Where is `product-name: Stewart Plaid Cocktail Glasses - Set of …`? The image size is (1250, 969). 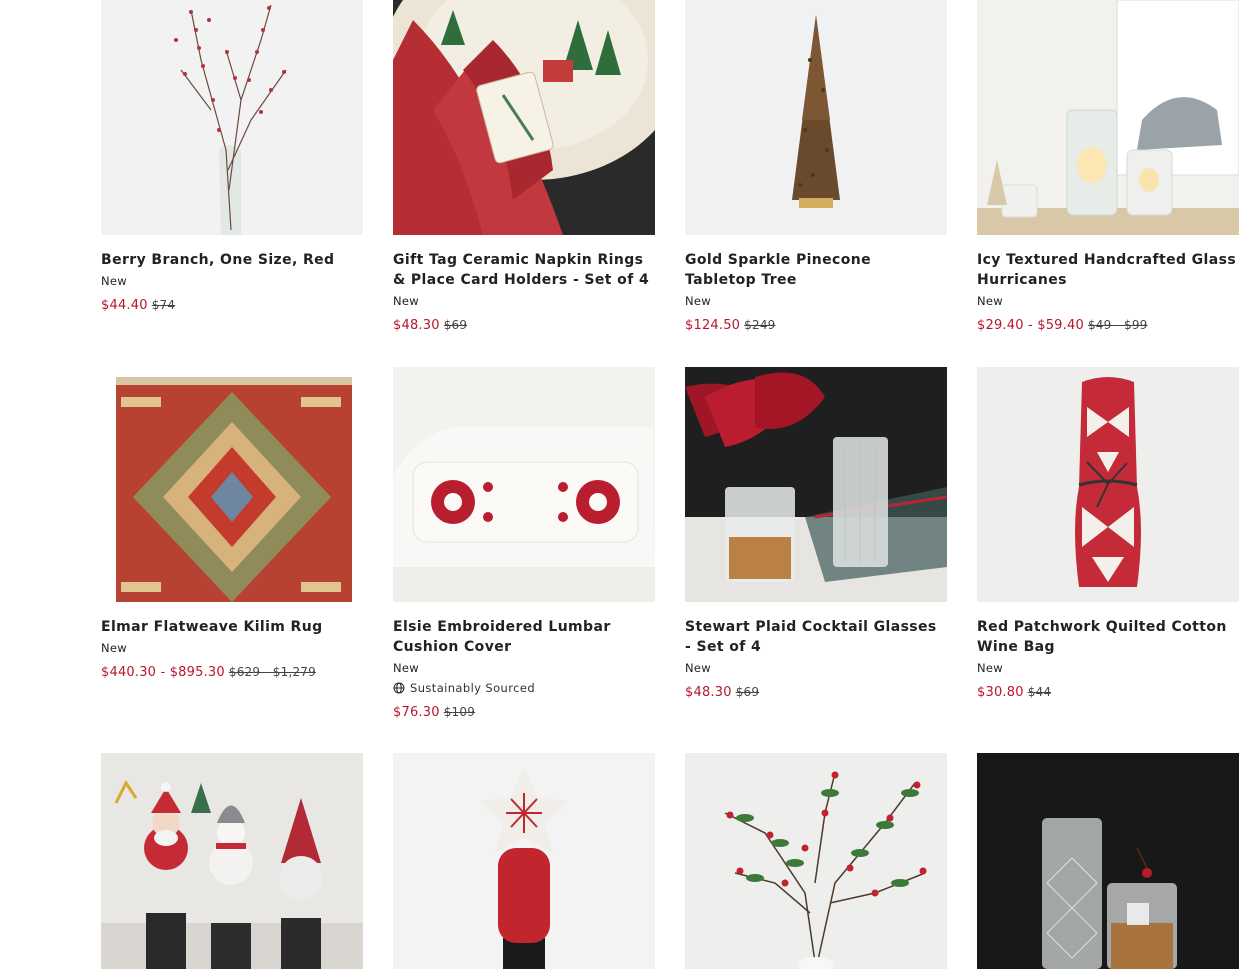
product-name: Stewart Plaid Cocktail Glasses - Set of … is located at coordinates (816, 637).